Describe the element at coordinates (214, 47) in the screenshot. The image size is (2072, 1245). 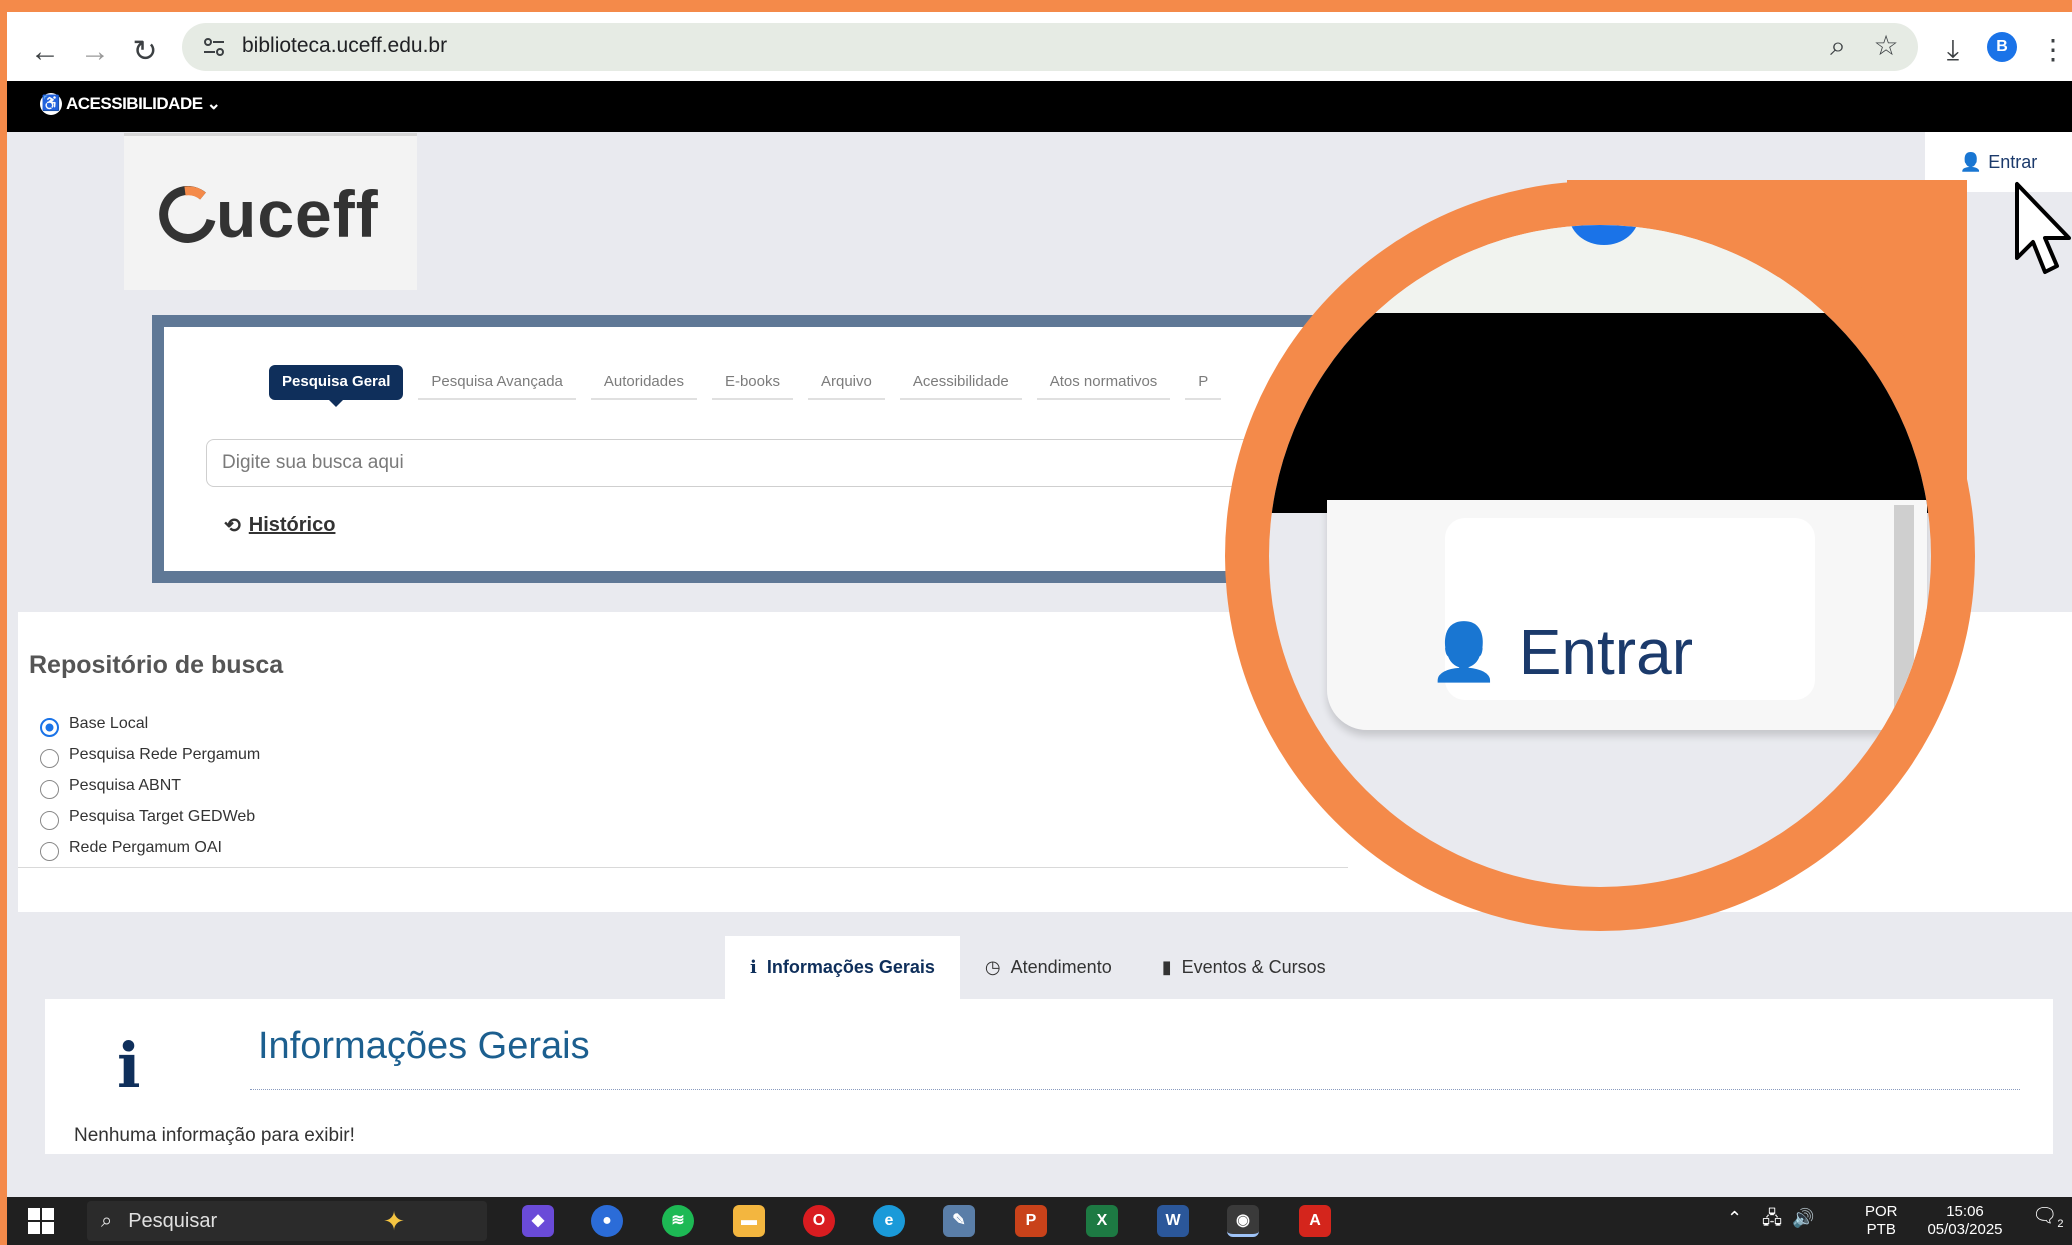
I see `site-settings-icon` at that location.